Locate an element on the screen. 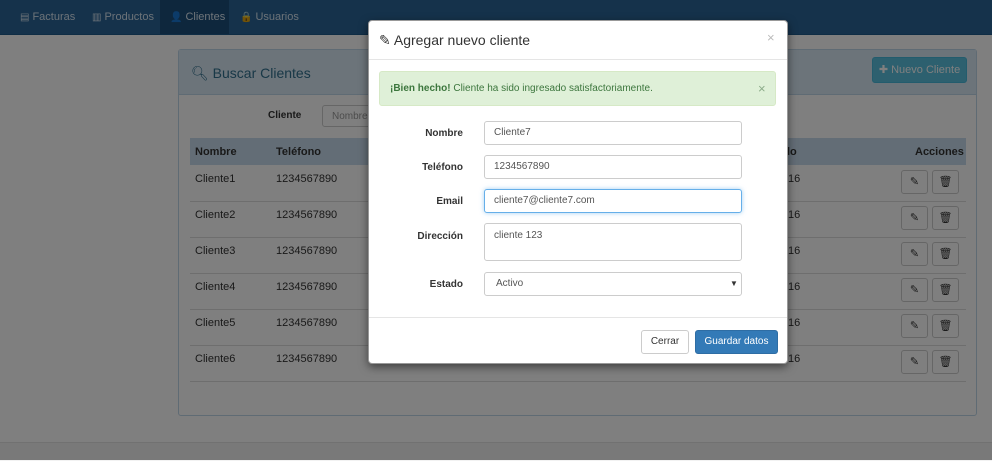  estado-label: Estado is located at coordinates (446, 284).